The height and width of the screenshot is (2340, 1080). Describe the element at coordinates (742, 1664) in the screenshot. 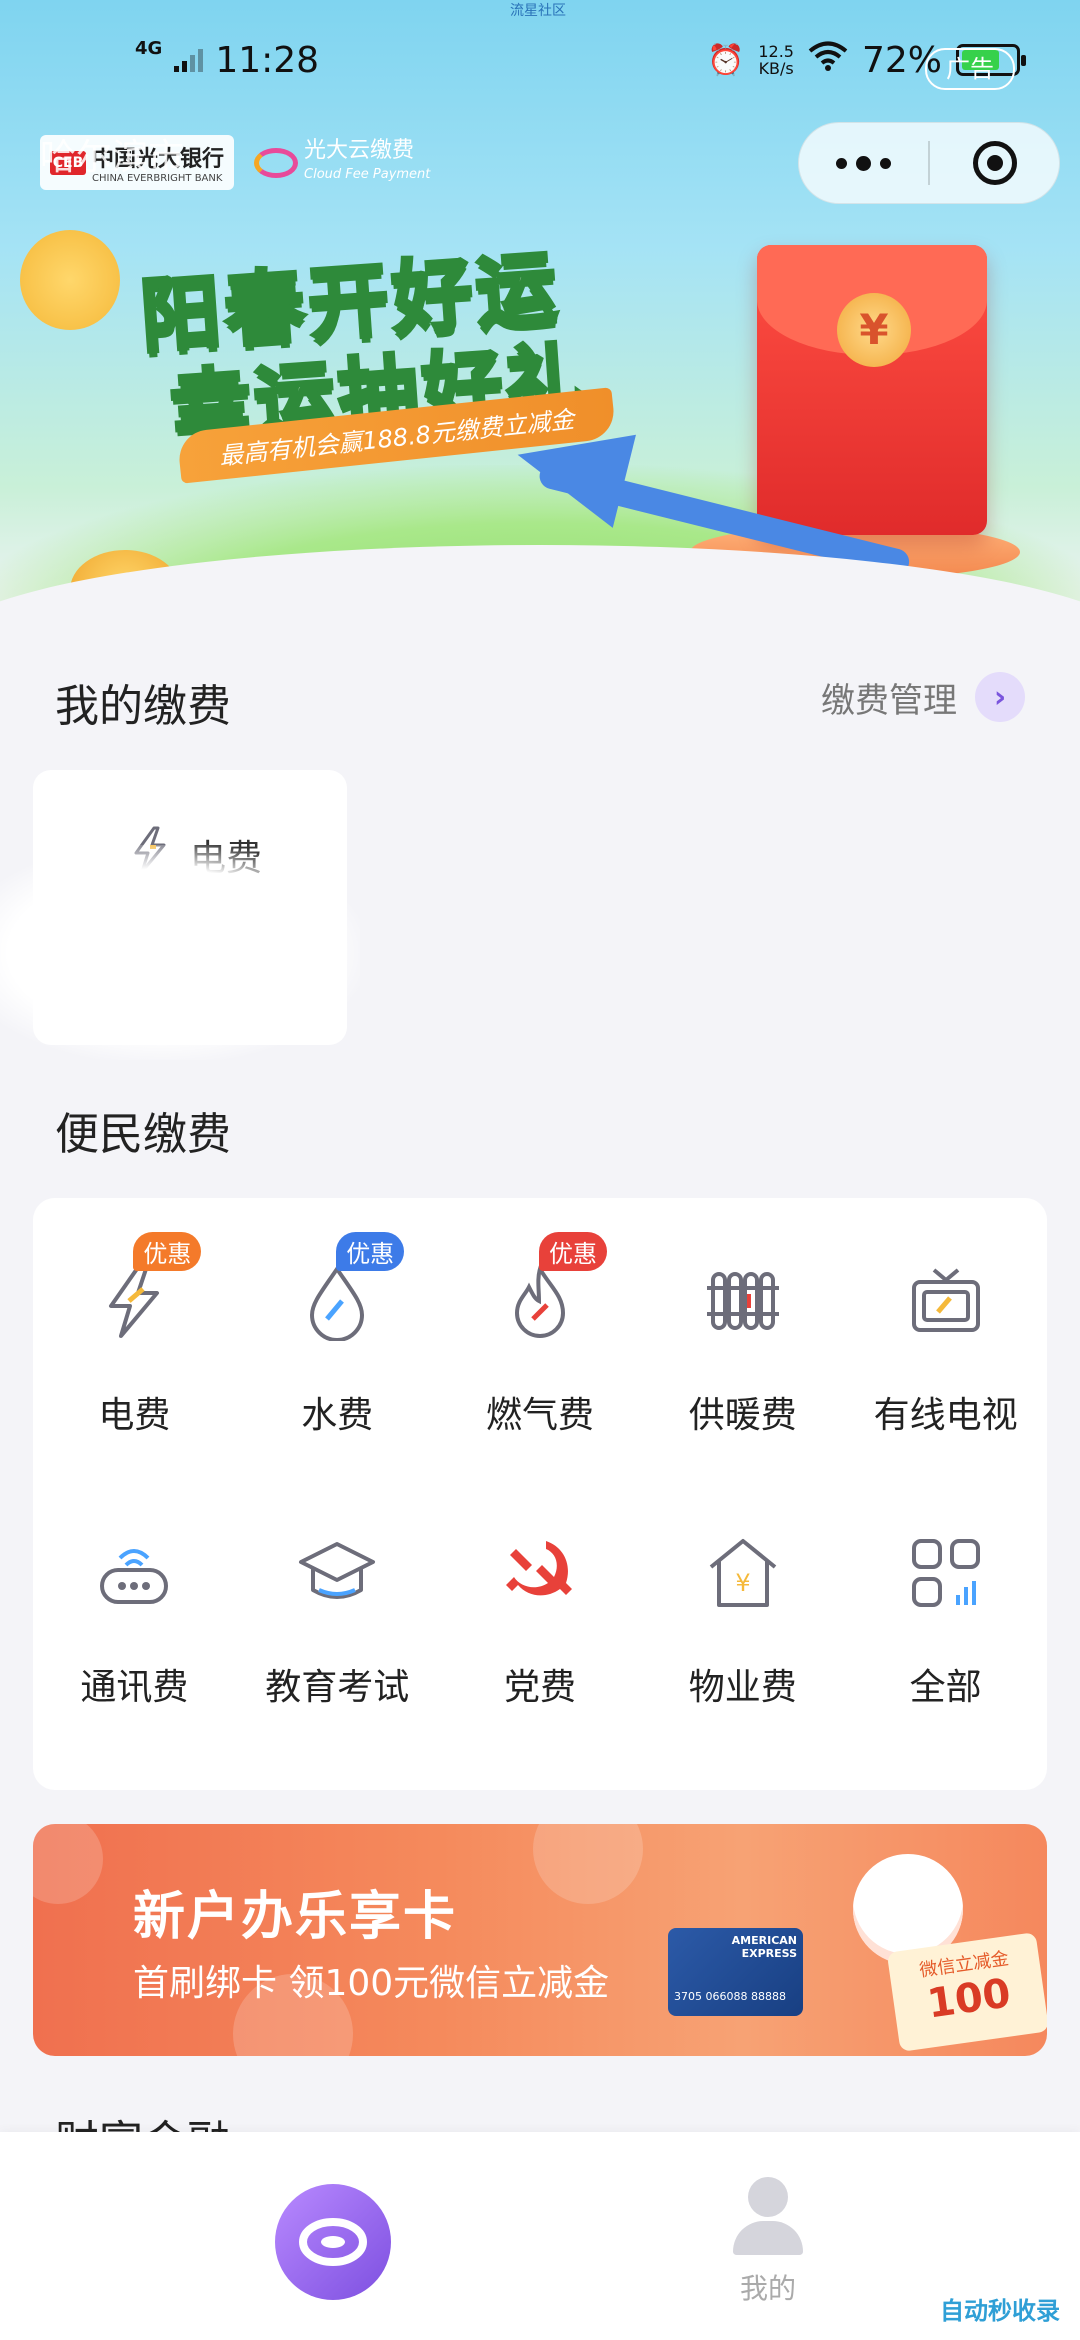

I see `service-property: ¥ 物业费` at that location.